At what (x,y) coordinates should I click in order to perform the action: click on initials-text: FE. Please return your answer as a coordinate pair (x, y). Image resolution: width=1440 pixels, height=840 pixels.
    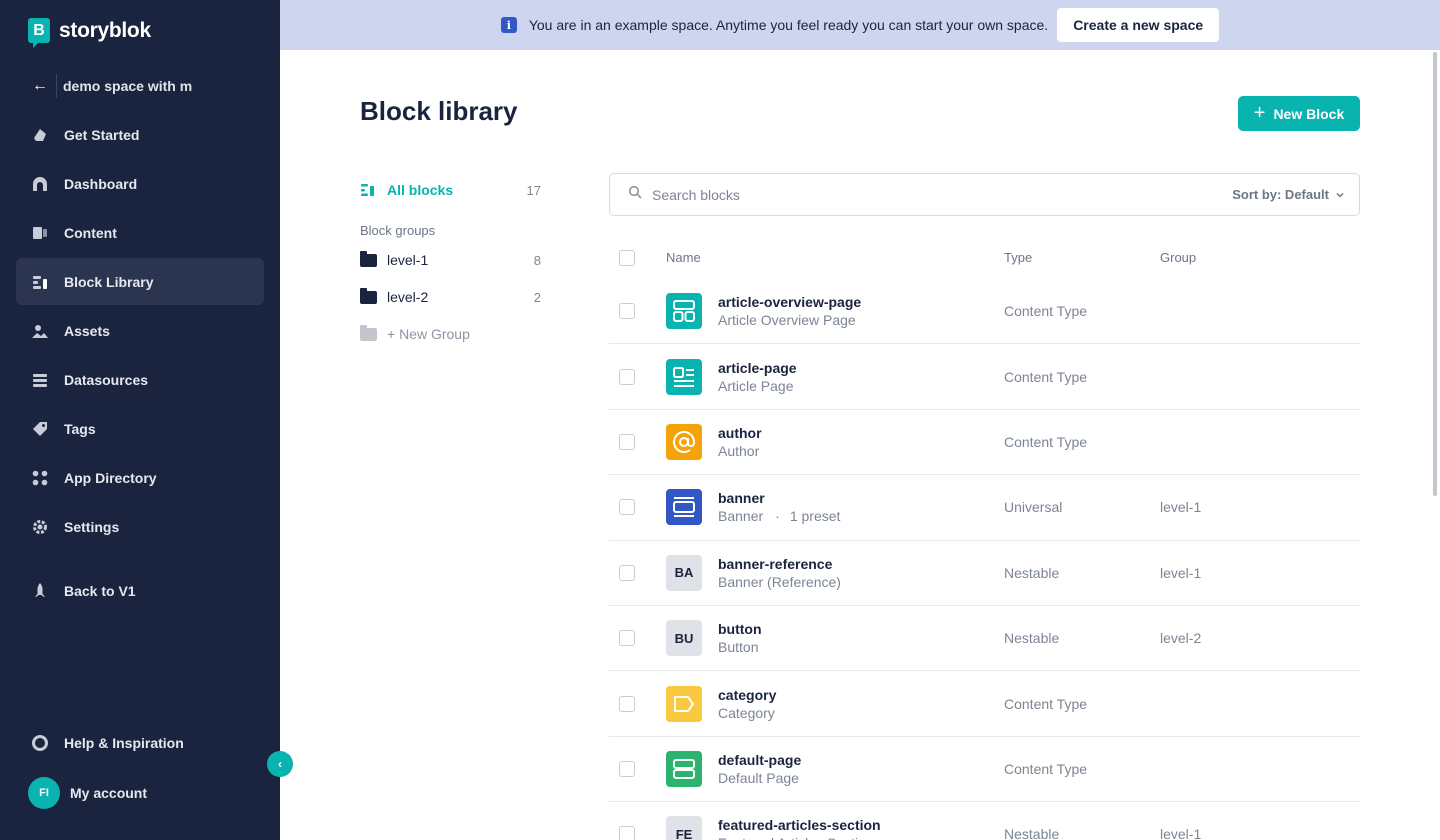
    Looking at the image, I should click on (684, 833).